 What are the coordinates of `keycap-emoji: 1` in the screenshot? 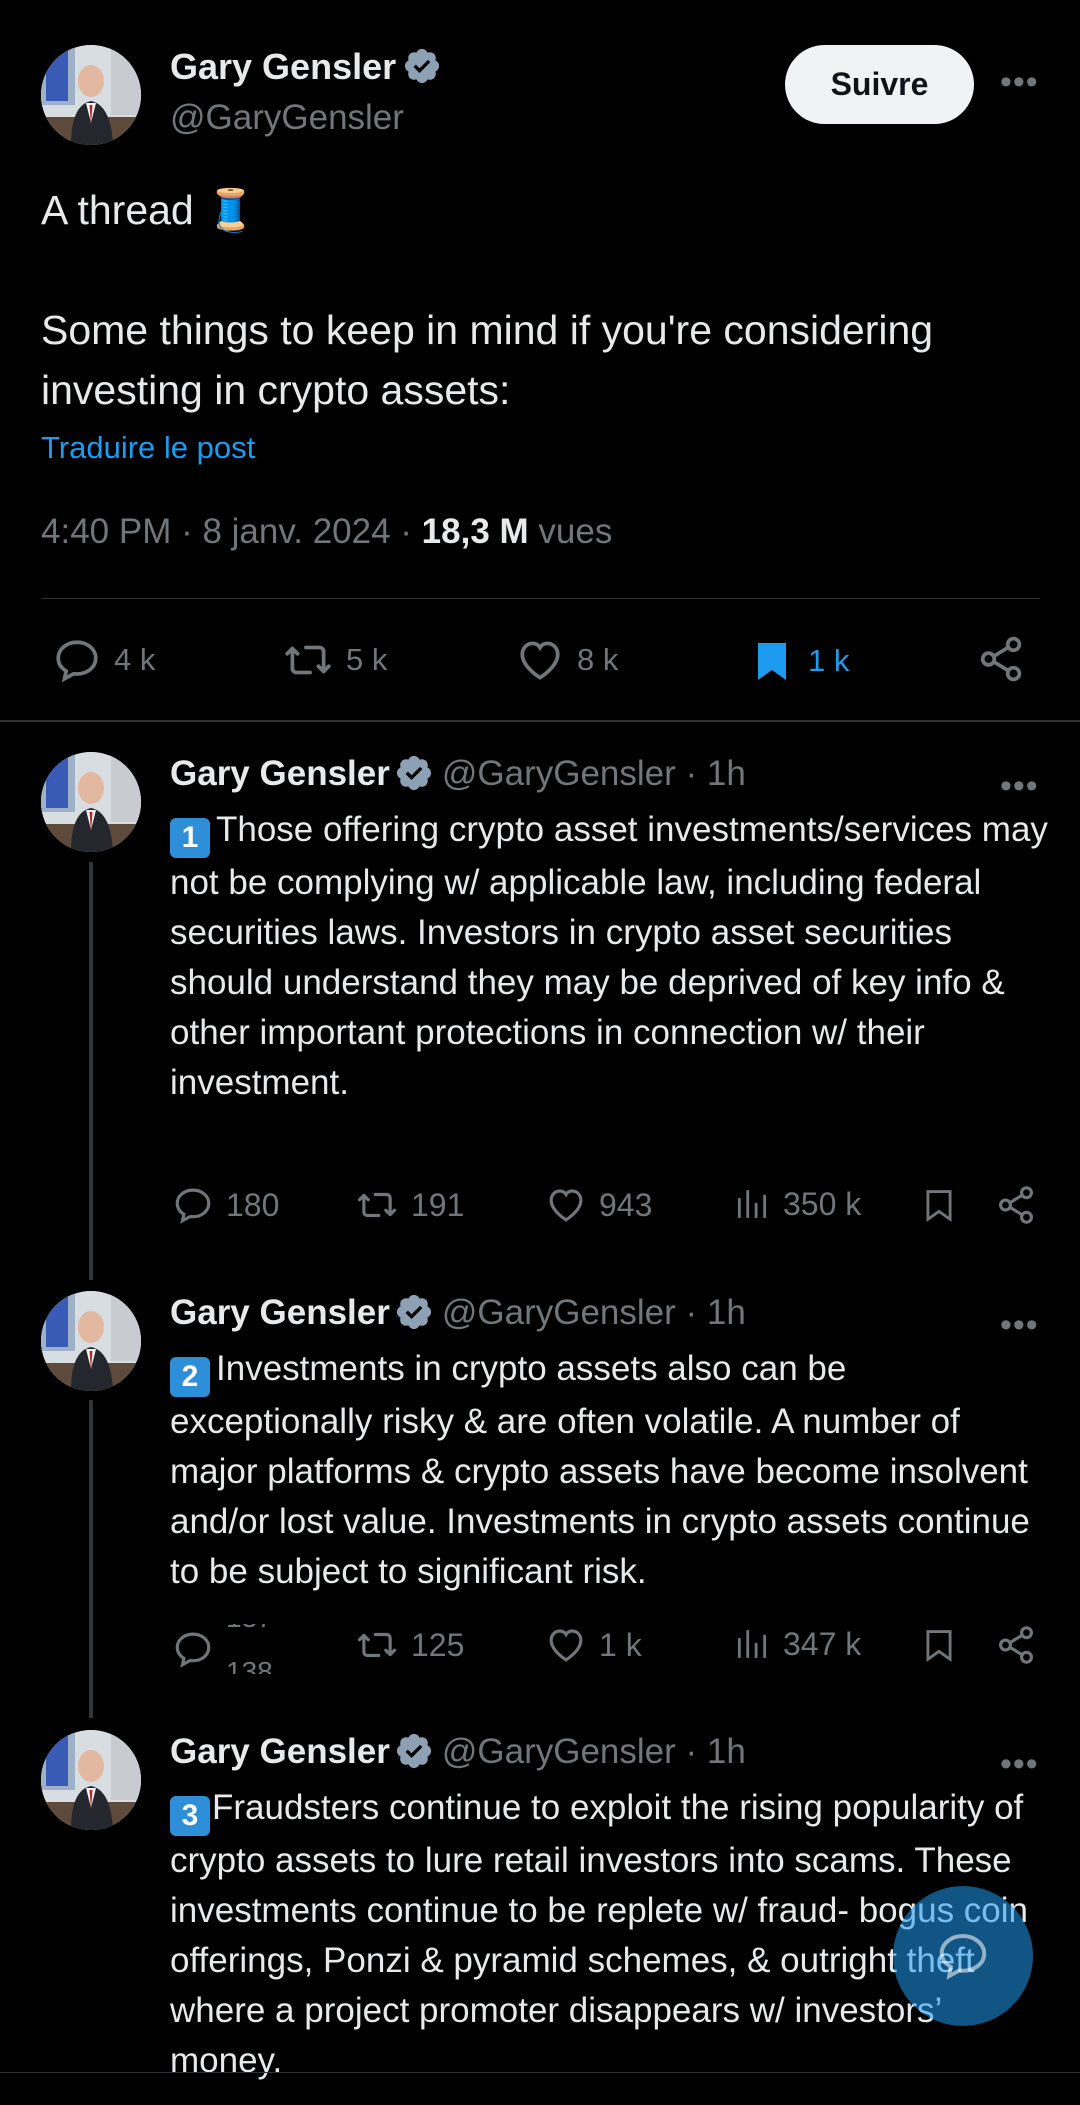 It's located at (190, 838).